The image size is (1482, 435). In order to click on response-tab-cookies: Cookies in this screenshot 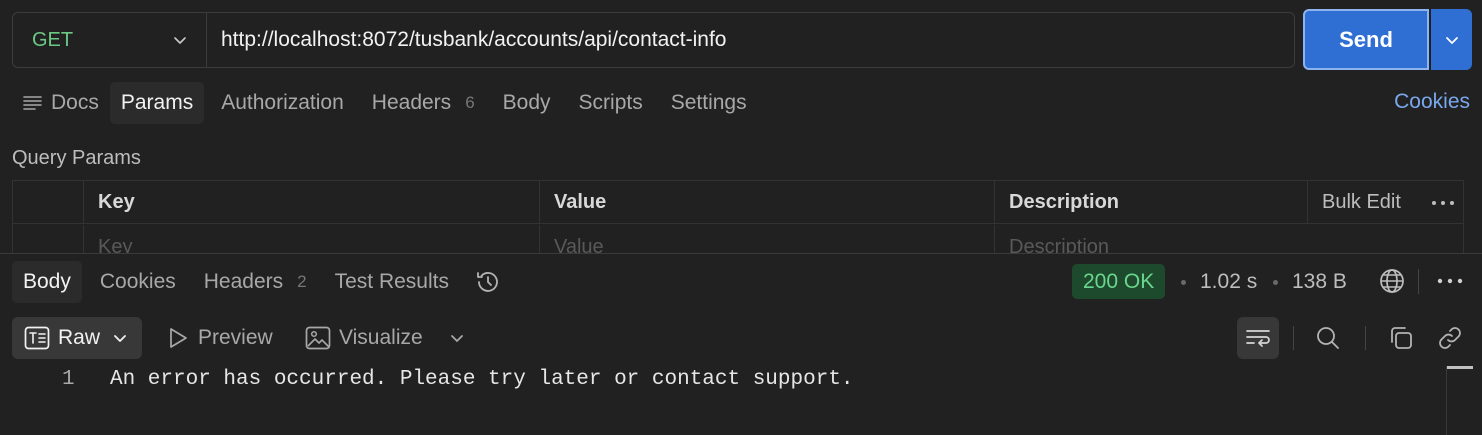, I will do `click(138, 282)`.